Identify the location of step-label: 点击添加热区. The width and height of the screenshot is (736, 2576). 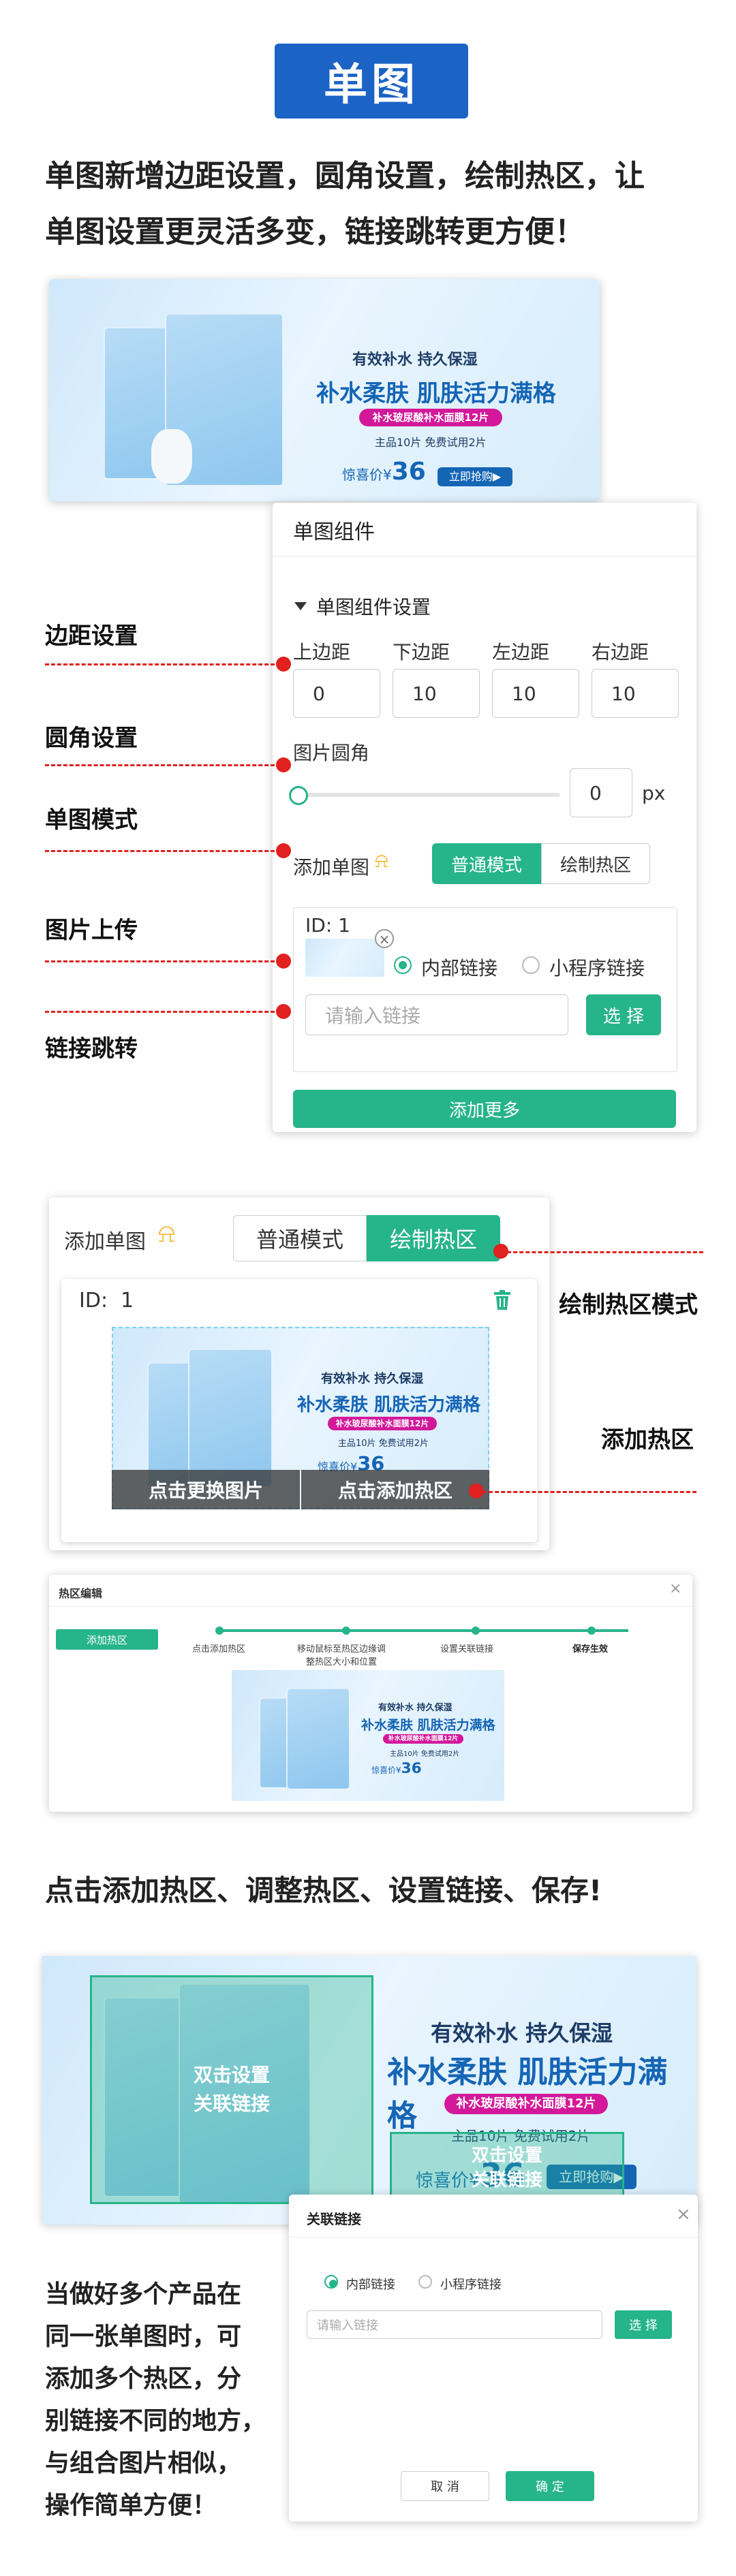
(219, 1649).